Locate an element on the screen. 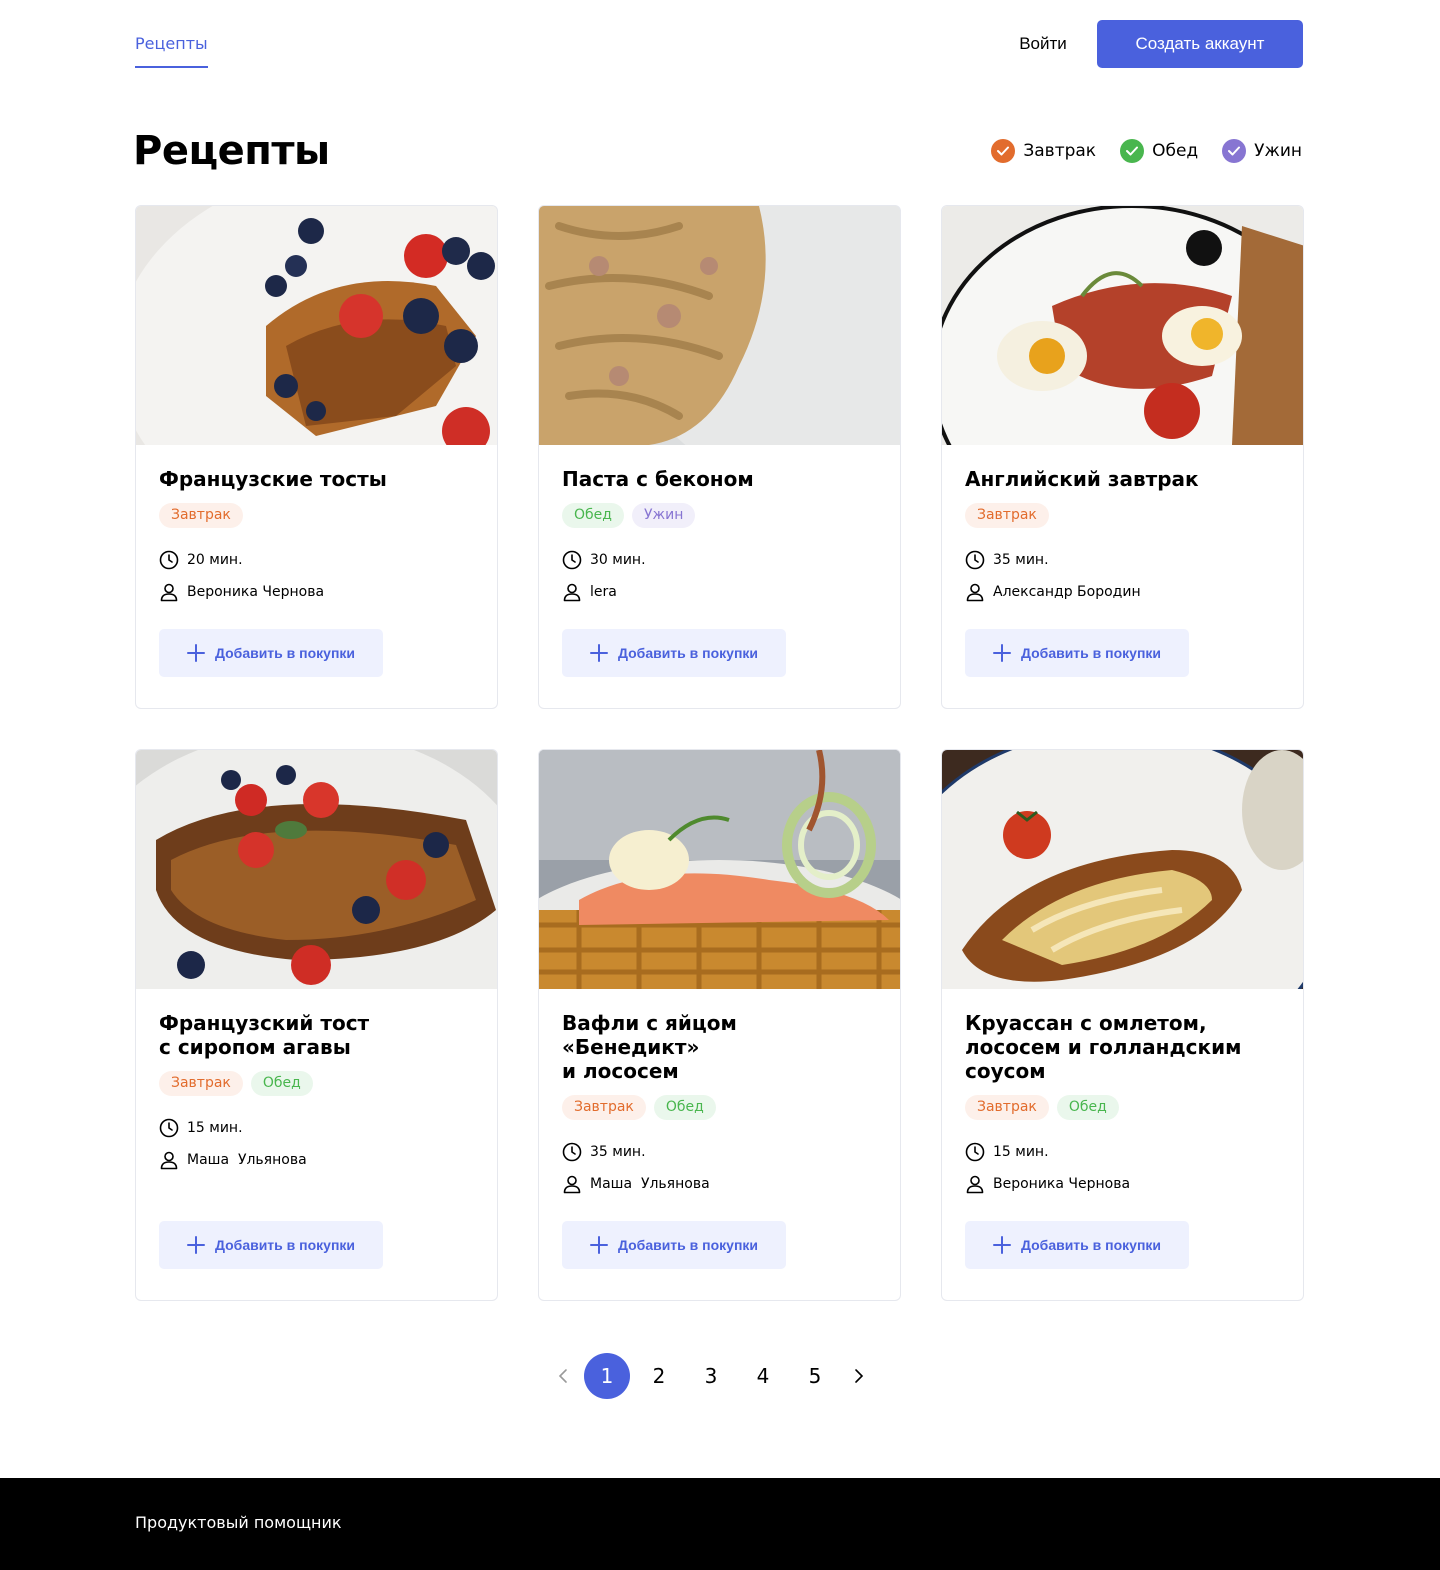 Image resolution: width=1440 pixels, height=1570 pixels. recipe-title: Паста с беконом is located at coordinates (719, 479).